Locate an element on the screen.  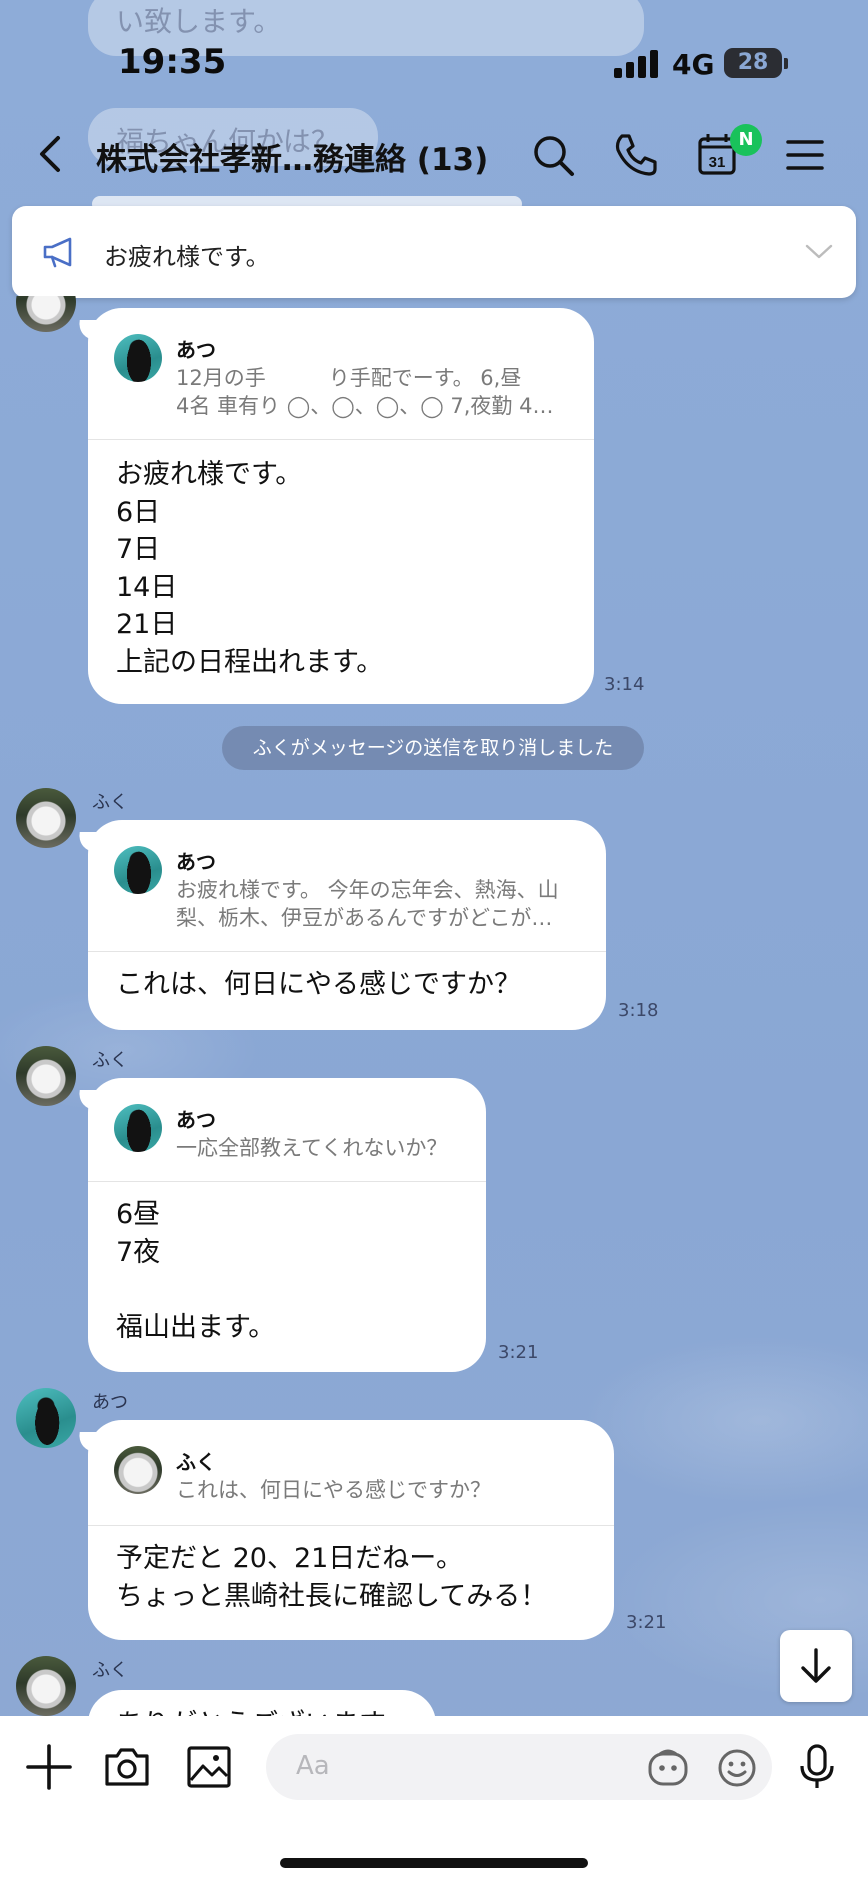
search-icon is located at coordinates (553, 155).